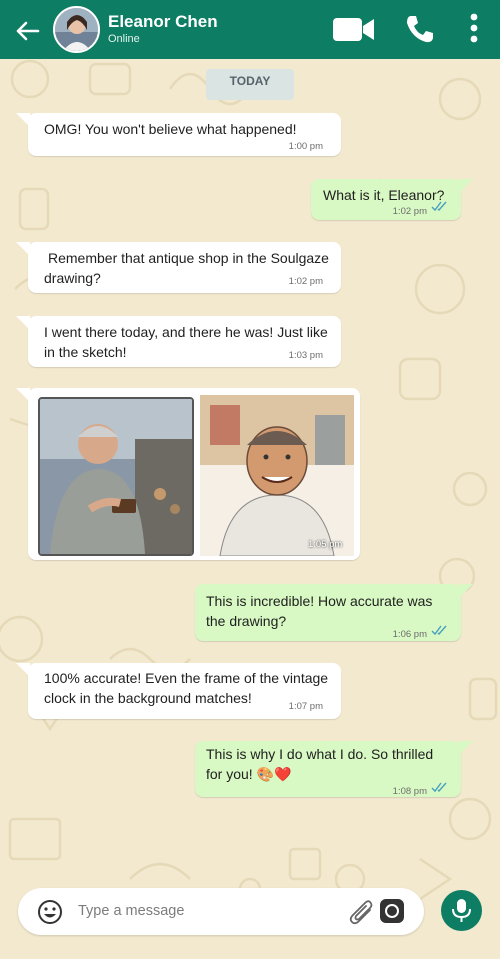  What do you see at coordinates (170, 129) in the screenshot?
I see `message-text: OMG! You won't believe what happened!` at bounding box center [170, 129].